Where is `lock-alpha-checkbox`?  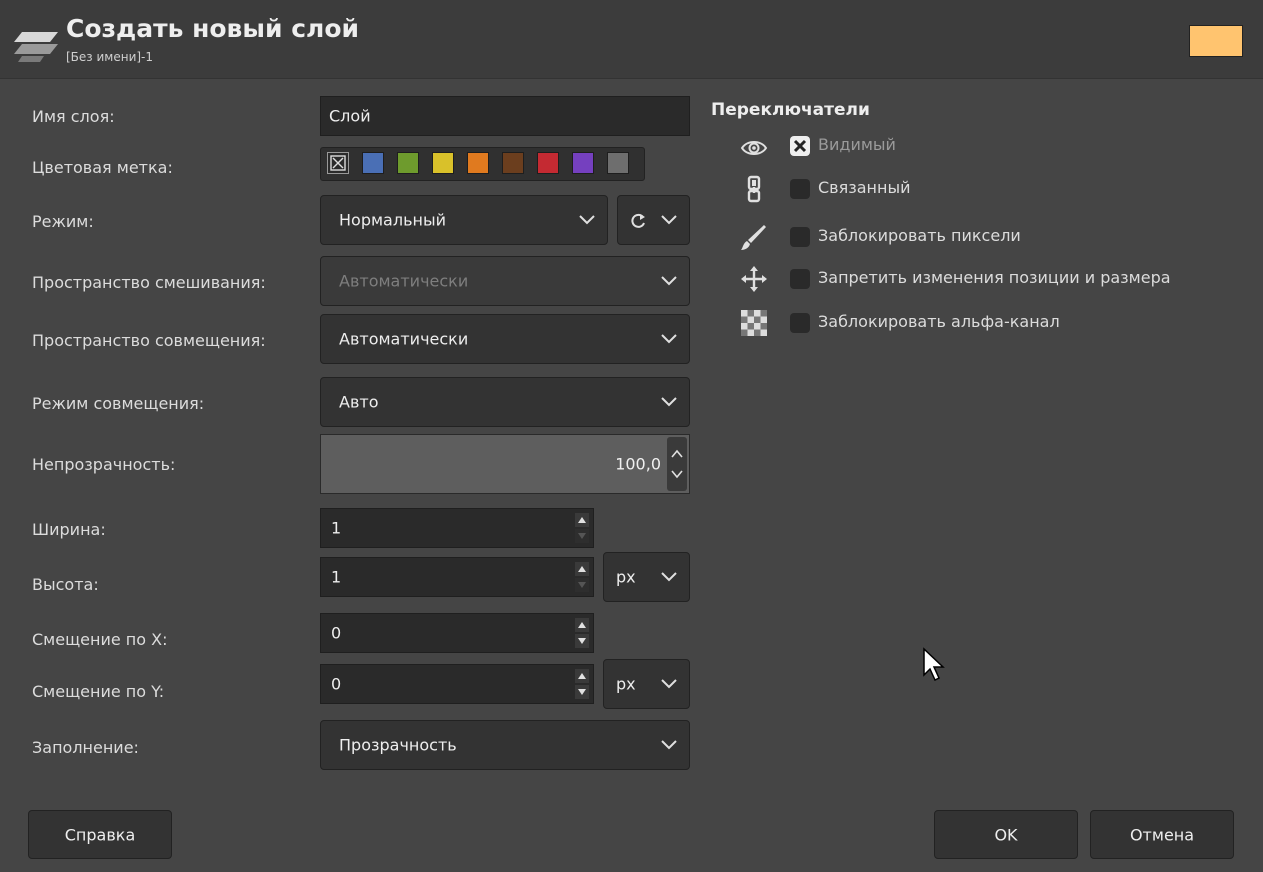
lock-alpha-checkbox is located at coordinates (800, 323).